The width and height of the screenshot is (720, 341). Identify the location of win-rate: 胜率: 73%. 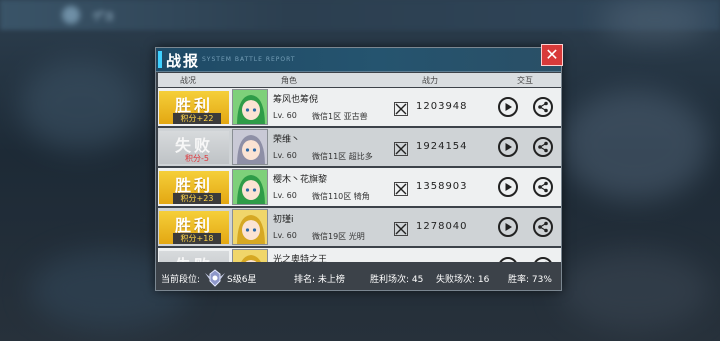
(530, 280).